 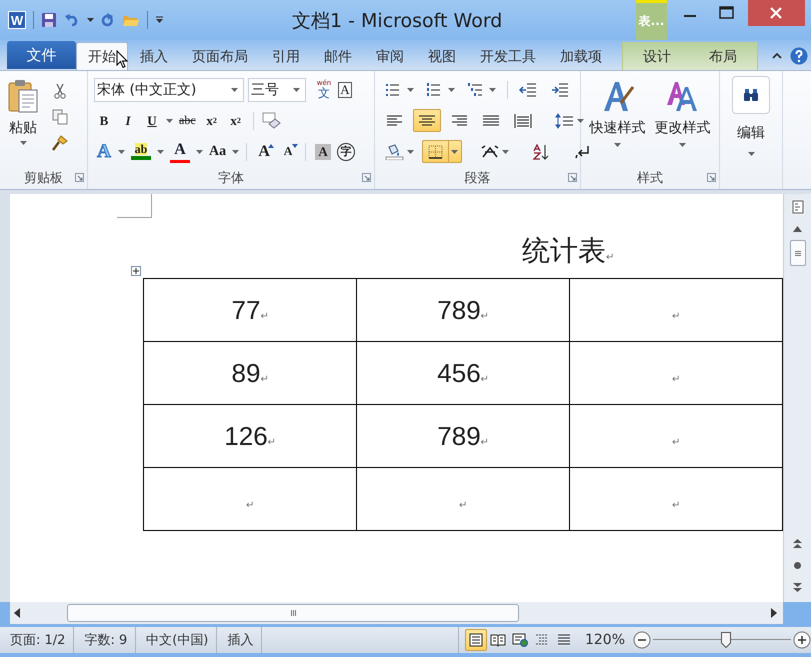 What do you see at coordinates (799, 56) in the screenshot?
I see `help-icon` at bounding box center [799, 56].